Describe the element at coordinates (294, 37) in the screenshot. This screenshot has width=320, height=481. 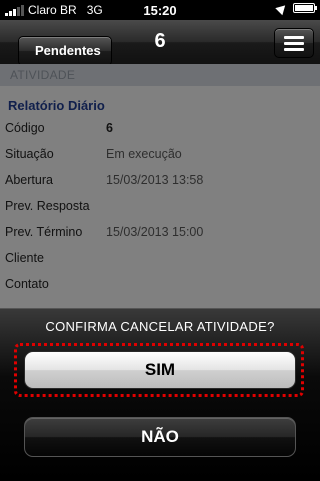
I see `hamburger-icon` at that location.